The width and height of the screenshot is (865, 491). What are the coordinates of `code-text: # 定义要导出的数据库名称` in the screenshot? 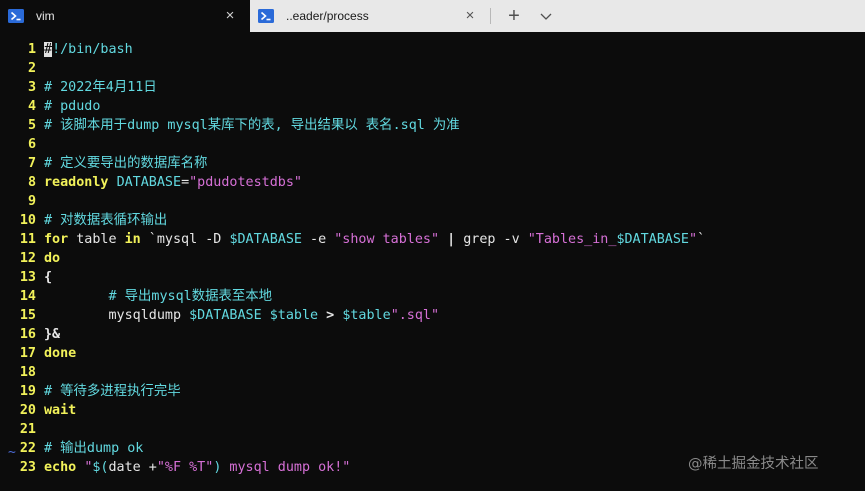 It's located at (125, 163).